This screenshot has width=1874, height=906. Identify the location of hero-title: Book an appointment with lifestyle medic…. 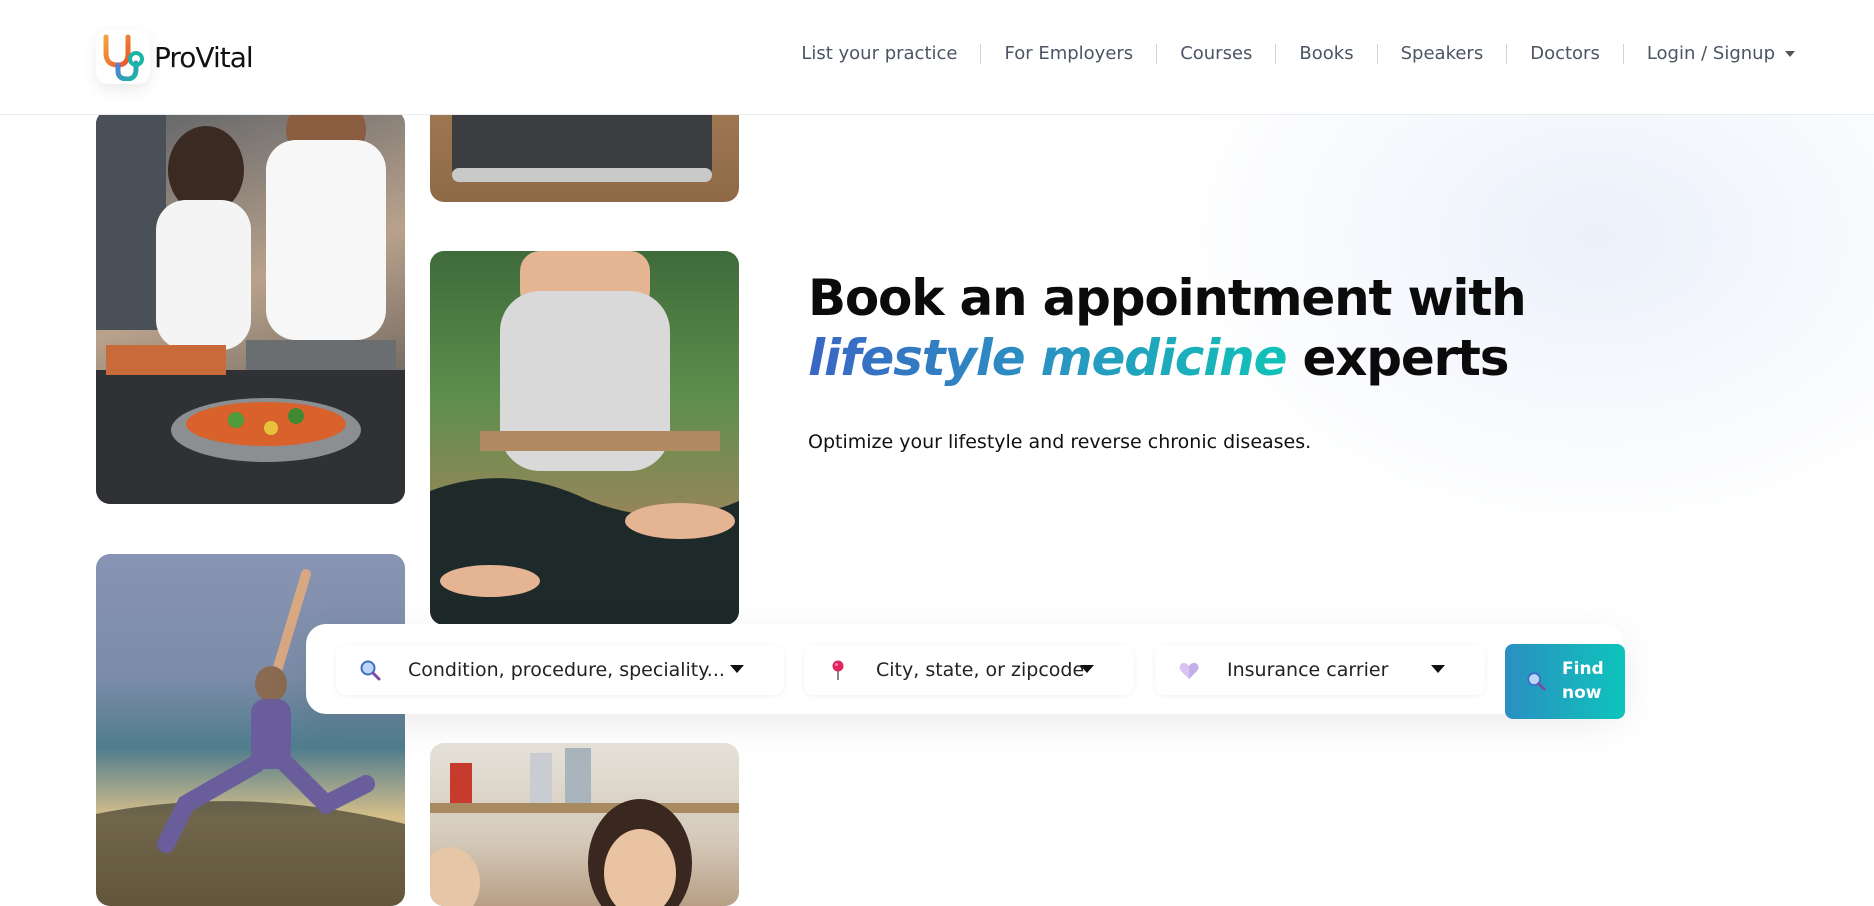
(1167, 328).